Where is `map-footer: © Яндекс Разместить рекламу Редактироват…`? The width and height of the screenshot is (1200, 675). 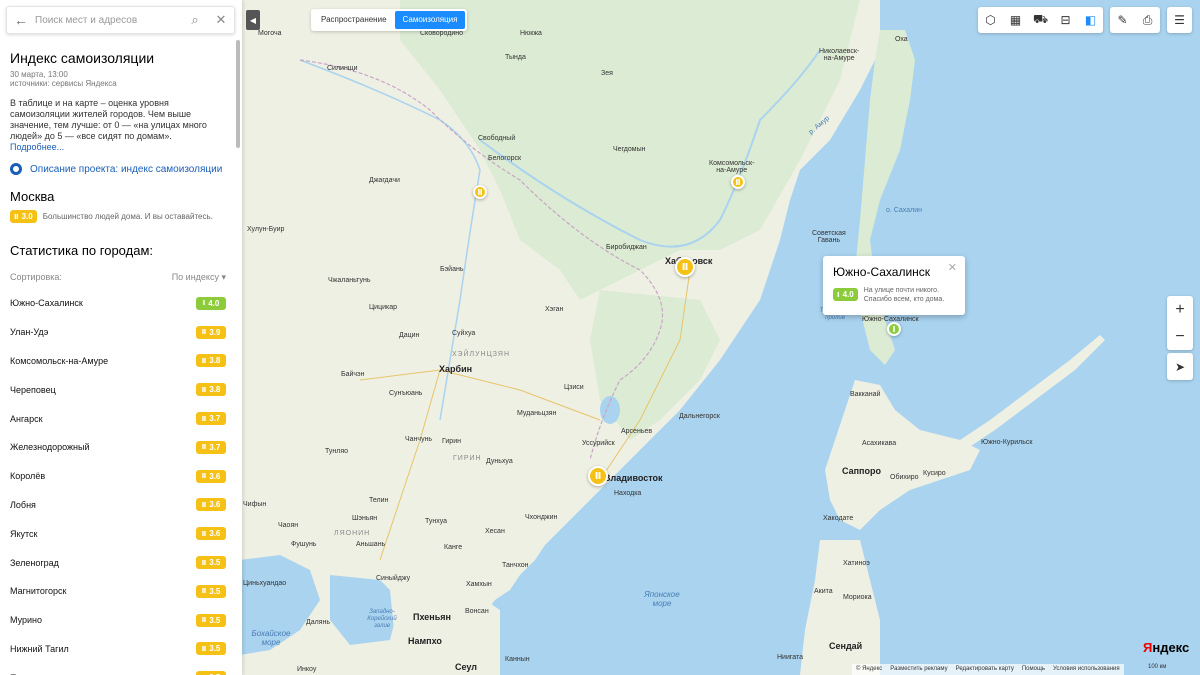
map-footer: © Яндекс Разместить рекламу Редактироват… is located at coordinates (988, 669).